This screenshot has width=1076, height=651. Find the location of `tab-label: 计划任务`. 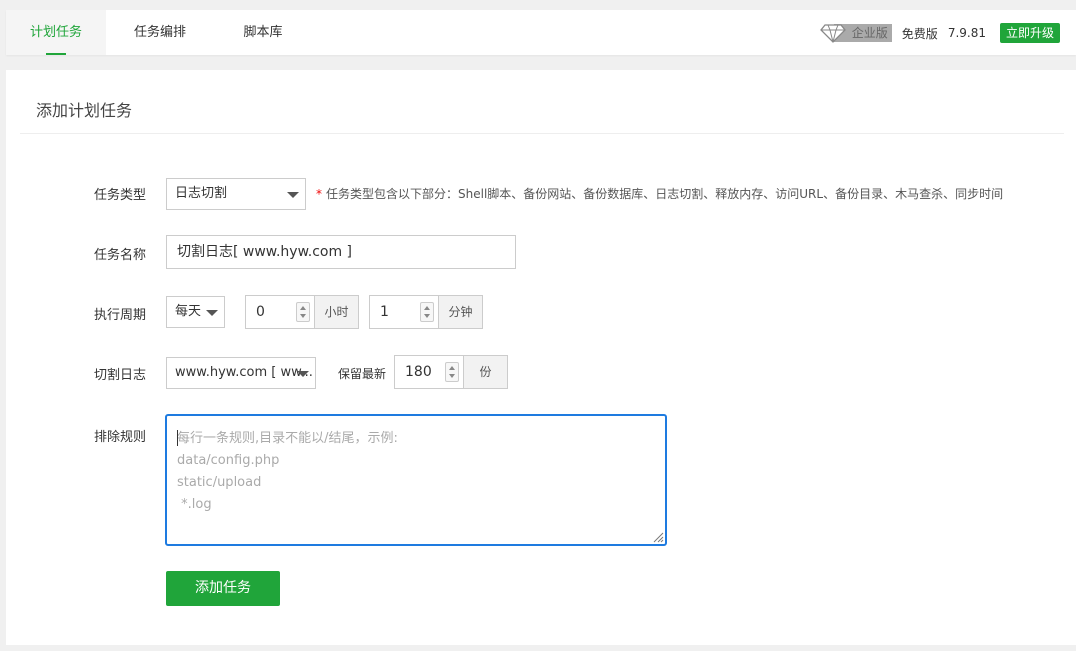

tab-label: 计划任务 is located at coordinates (55, 32).